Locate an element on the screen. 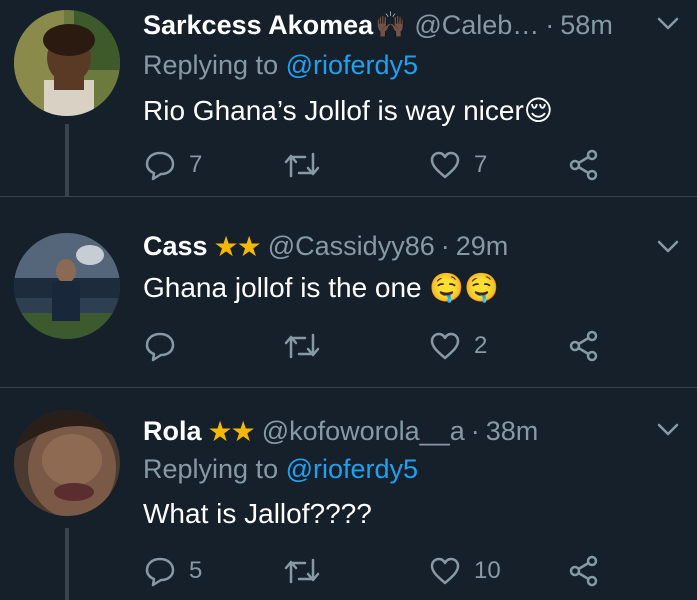 The image size is (697, 600). tweet-text: Rio Ghana’s Jollof is way nicer😌 is located at coordinates (348, 110).